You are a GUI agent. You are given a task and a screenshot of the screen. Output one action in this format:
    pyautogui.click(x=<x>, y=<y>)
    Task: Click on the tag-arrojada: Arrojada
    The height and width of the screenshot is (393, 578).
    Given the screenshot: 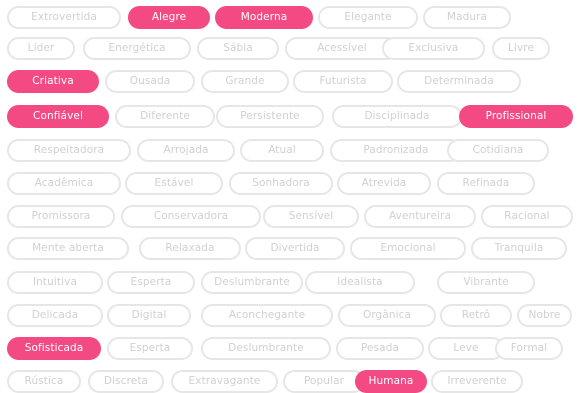 What is the action you would take?
    pyautogui.click(x=186, y=150)
    